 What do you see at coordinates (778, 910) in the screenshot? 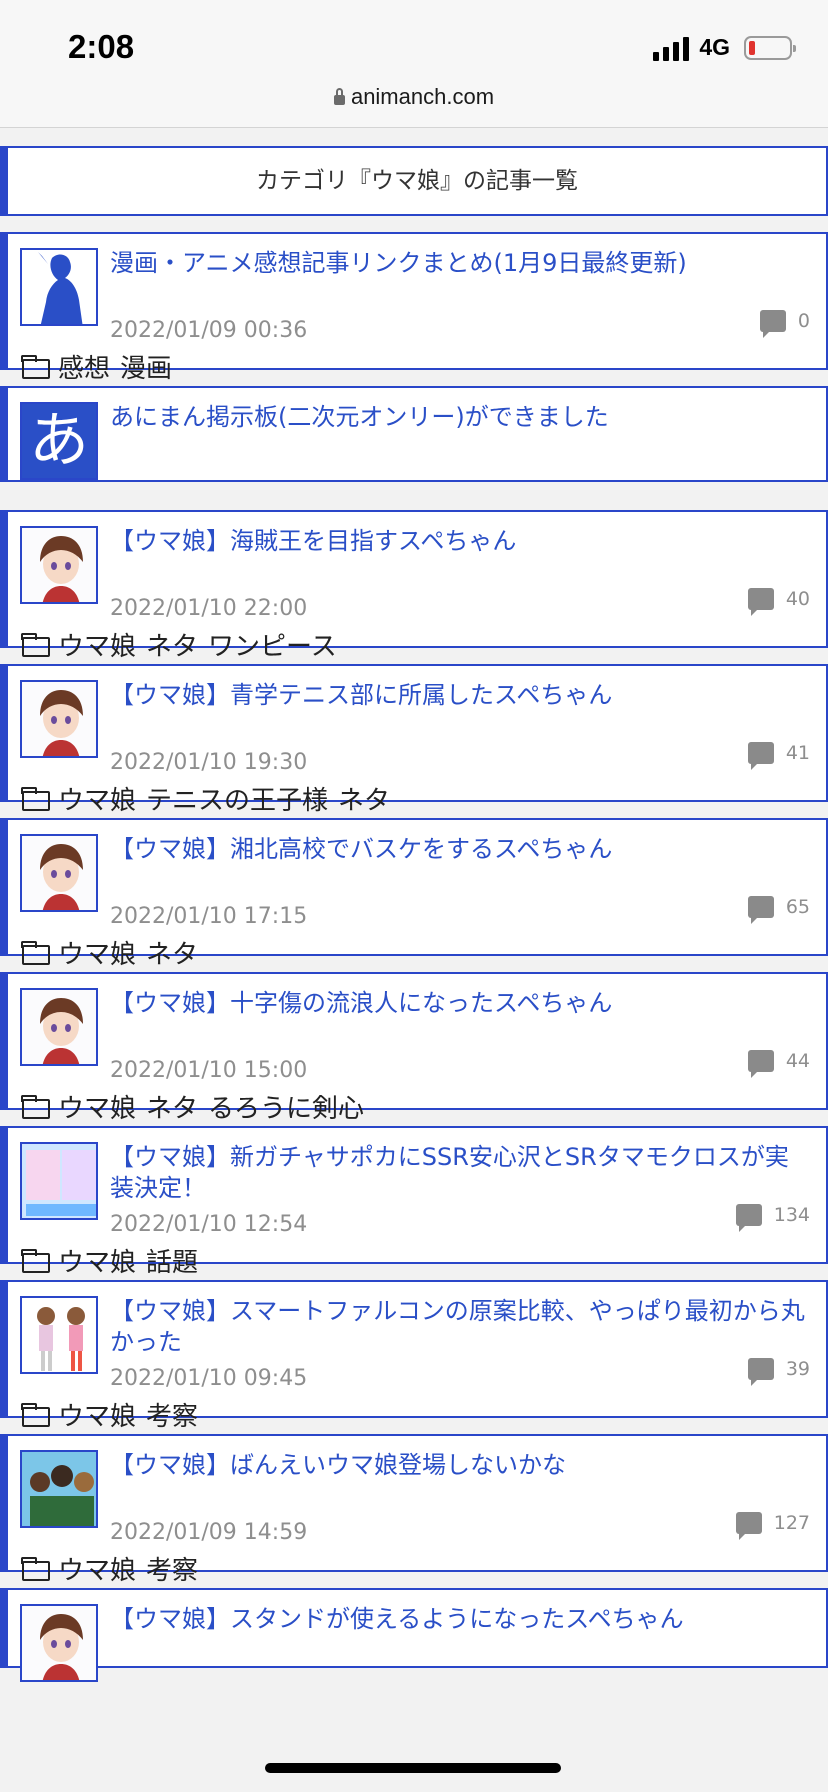
I see `comment-count: 65` at bounding box center [778, 910].